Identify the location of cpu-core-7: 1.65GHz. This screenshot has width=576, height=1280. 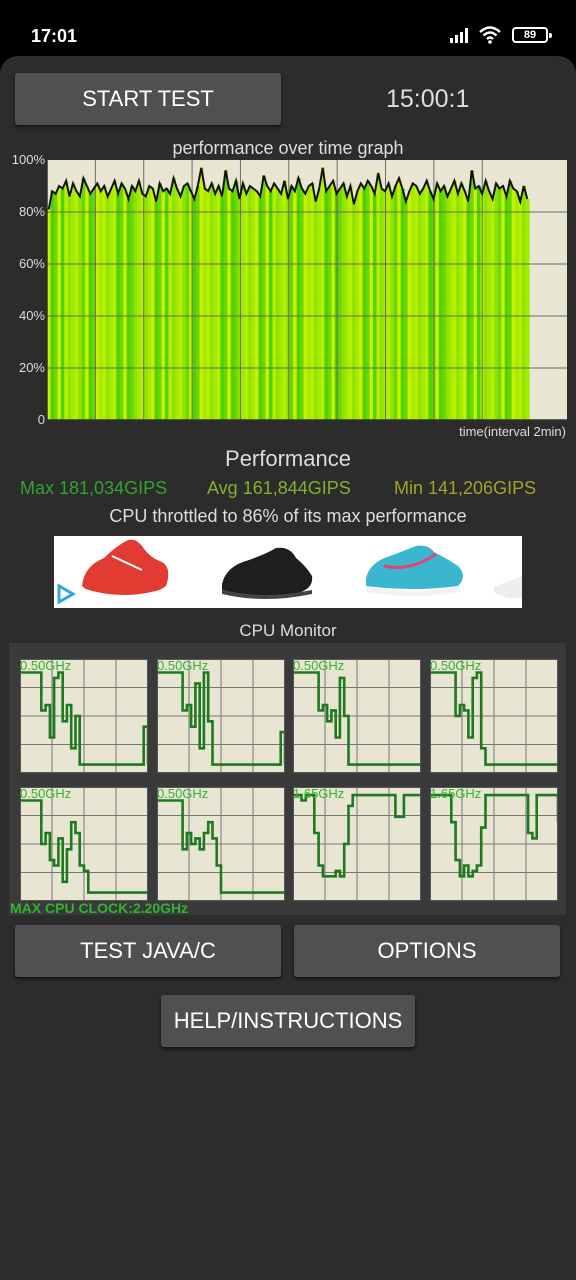
(357, 843).